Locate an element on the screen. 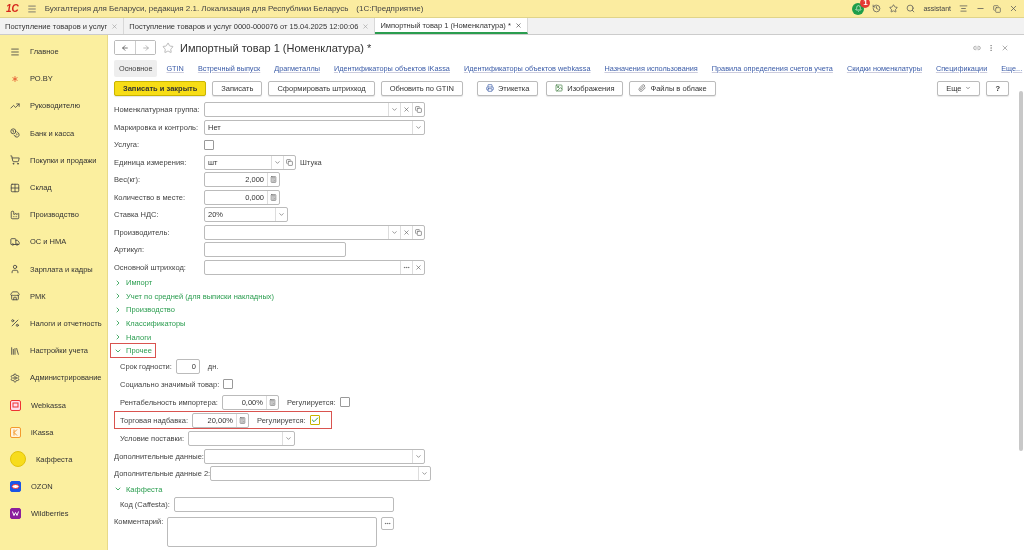 The width and height of the screenshot is (1024, 550). ellipsis-button is located at coordinates (388, 523).